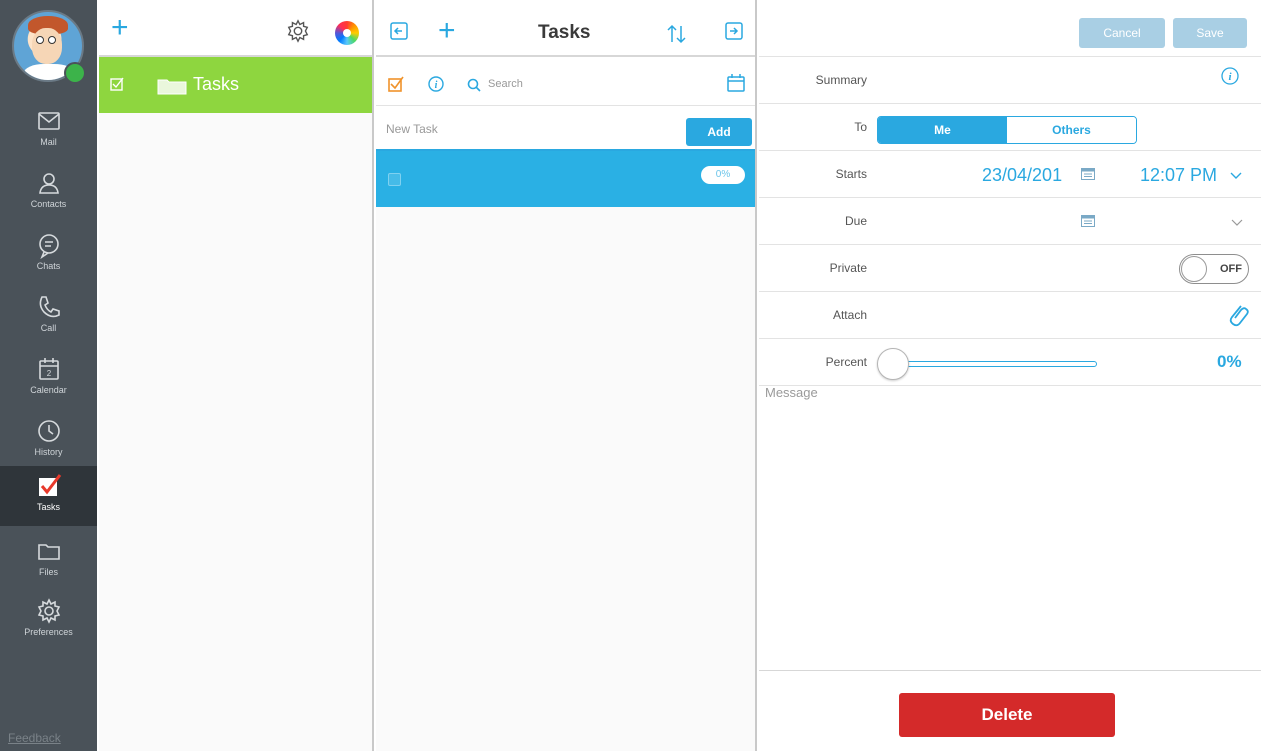 The width and height of the screenshot is (1261, 751). I want to click on sidebar-item-mail: Mail, so click(48, 130).